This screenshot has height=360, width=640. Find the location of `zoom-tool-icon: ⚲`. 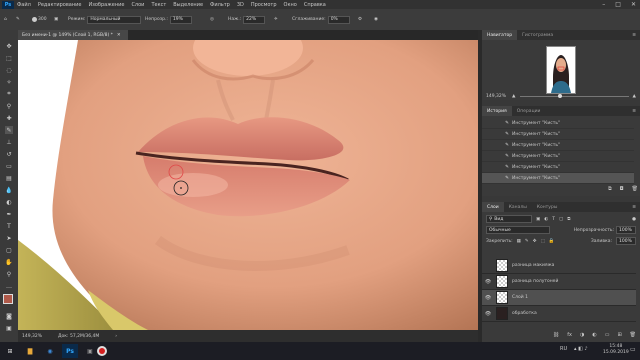

zoom-tool-icon: ⚲ is located at coordinates (9, 274).